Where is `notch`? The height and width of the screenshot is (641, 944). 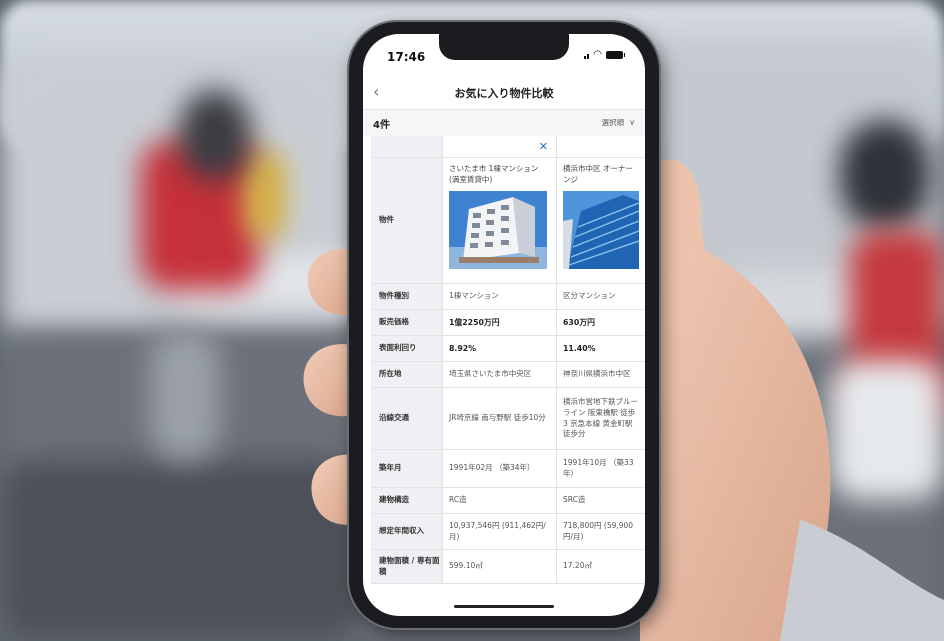
notch is located at coordinates (504, 47).